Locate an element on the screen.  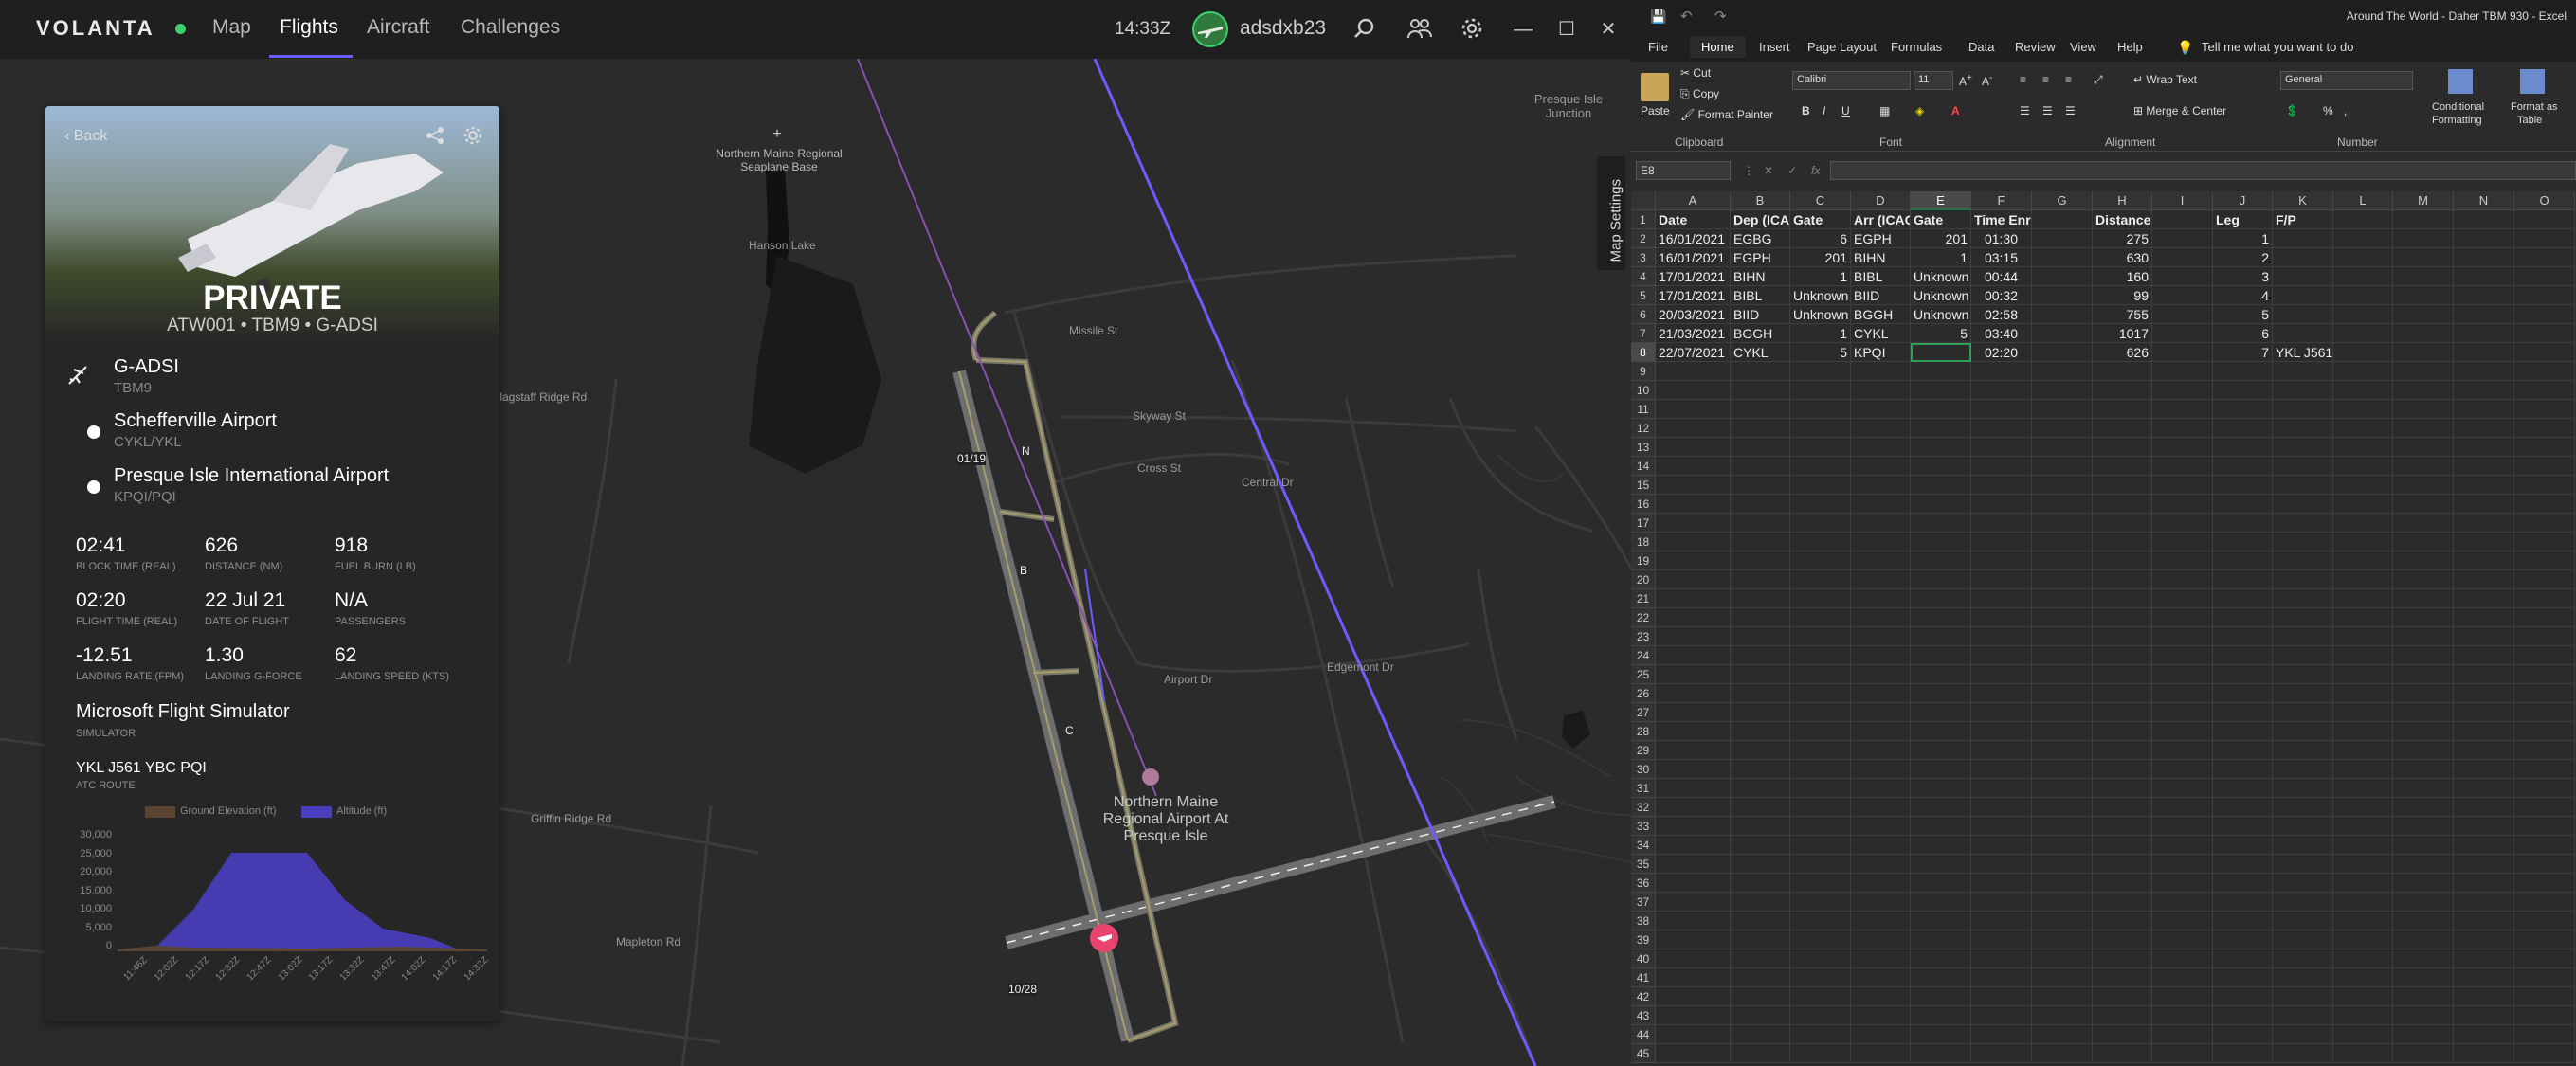
conditional-formatting-icon is located at coordinates (2460, 81).